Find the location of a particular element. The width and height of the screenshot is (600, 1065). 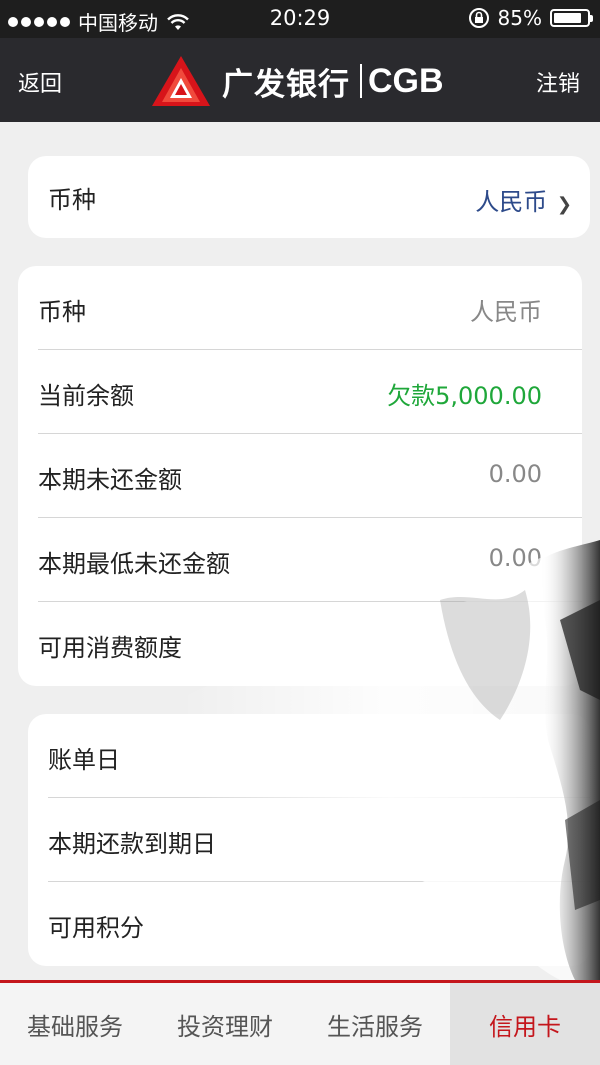

chevron-right-icon: ❯ is located at coordinates (564, 204).